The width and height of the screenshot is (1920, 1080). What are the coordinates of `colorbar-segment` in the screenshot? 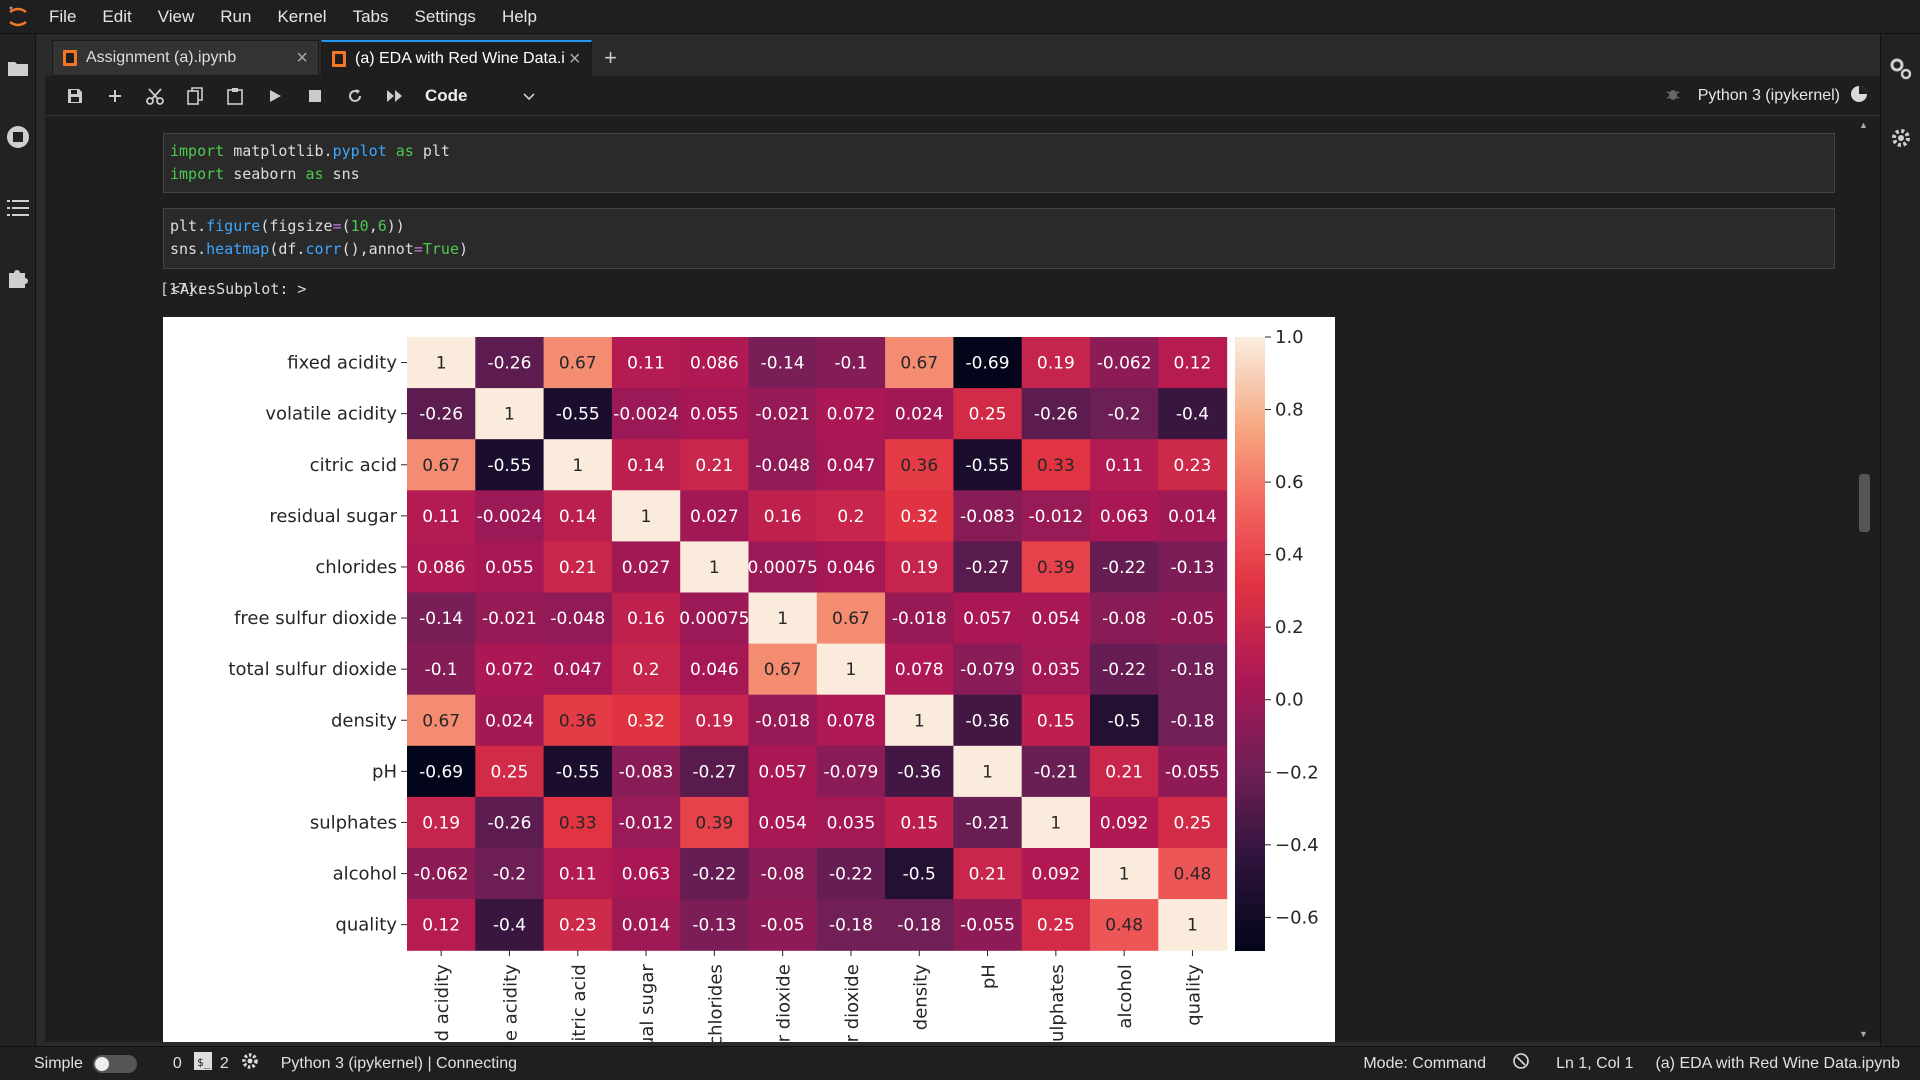 It's located at (1250, 947).